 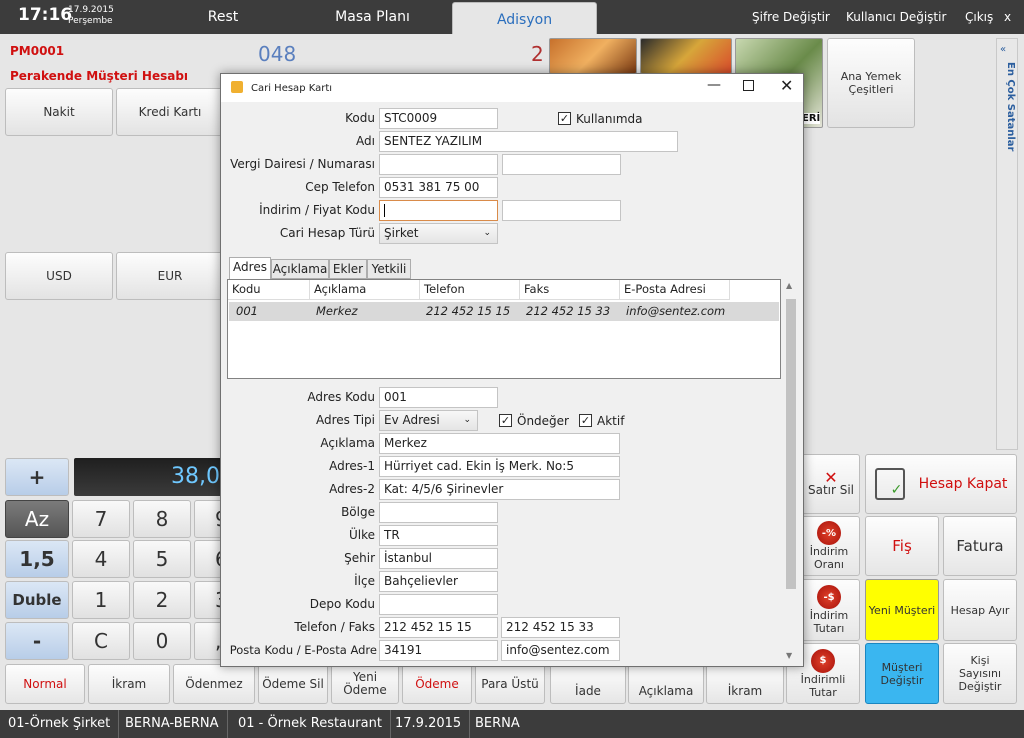 What do you see at coordinates (896, 17) in the screenshot?
I see `change-user-link: Kullanıcı Değiştir` at bounding box center [896, 17].